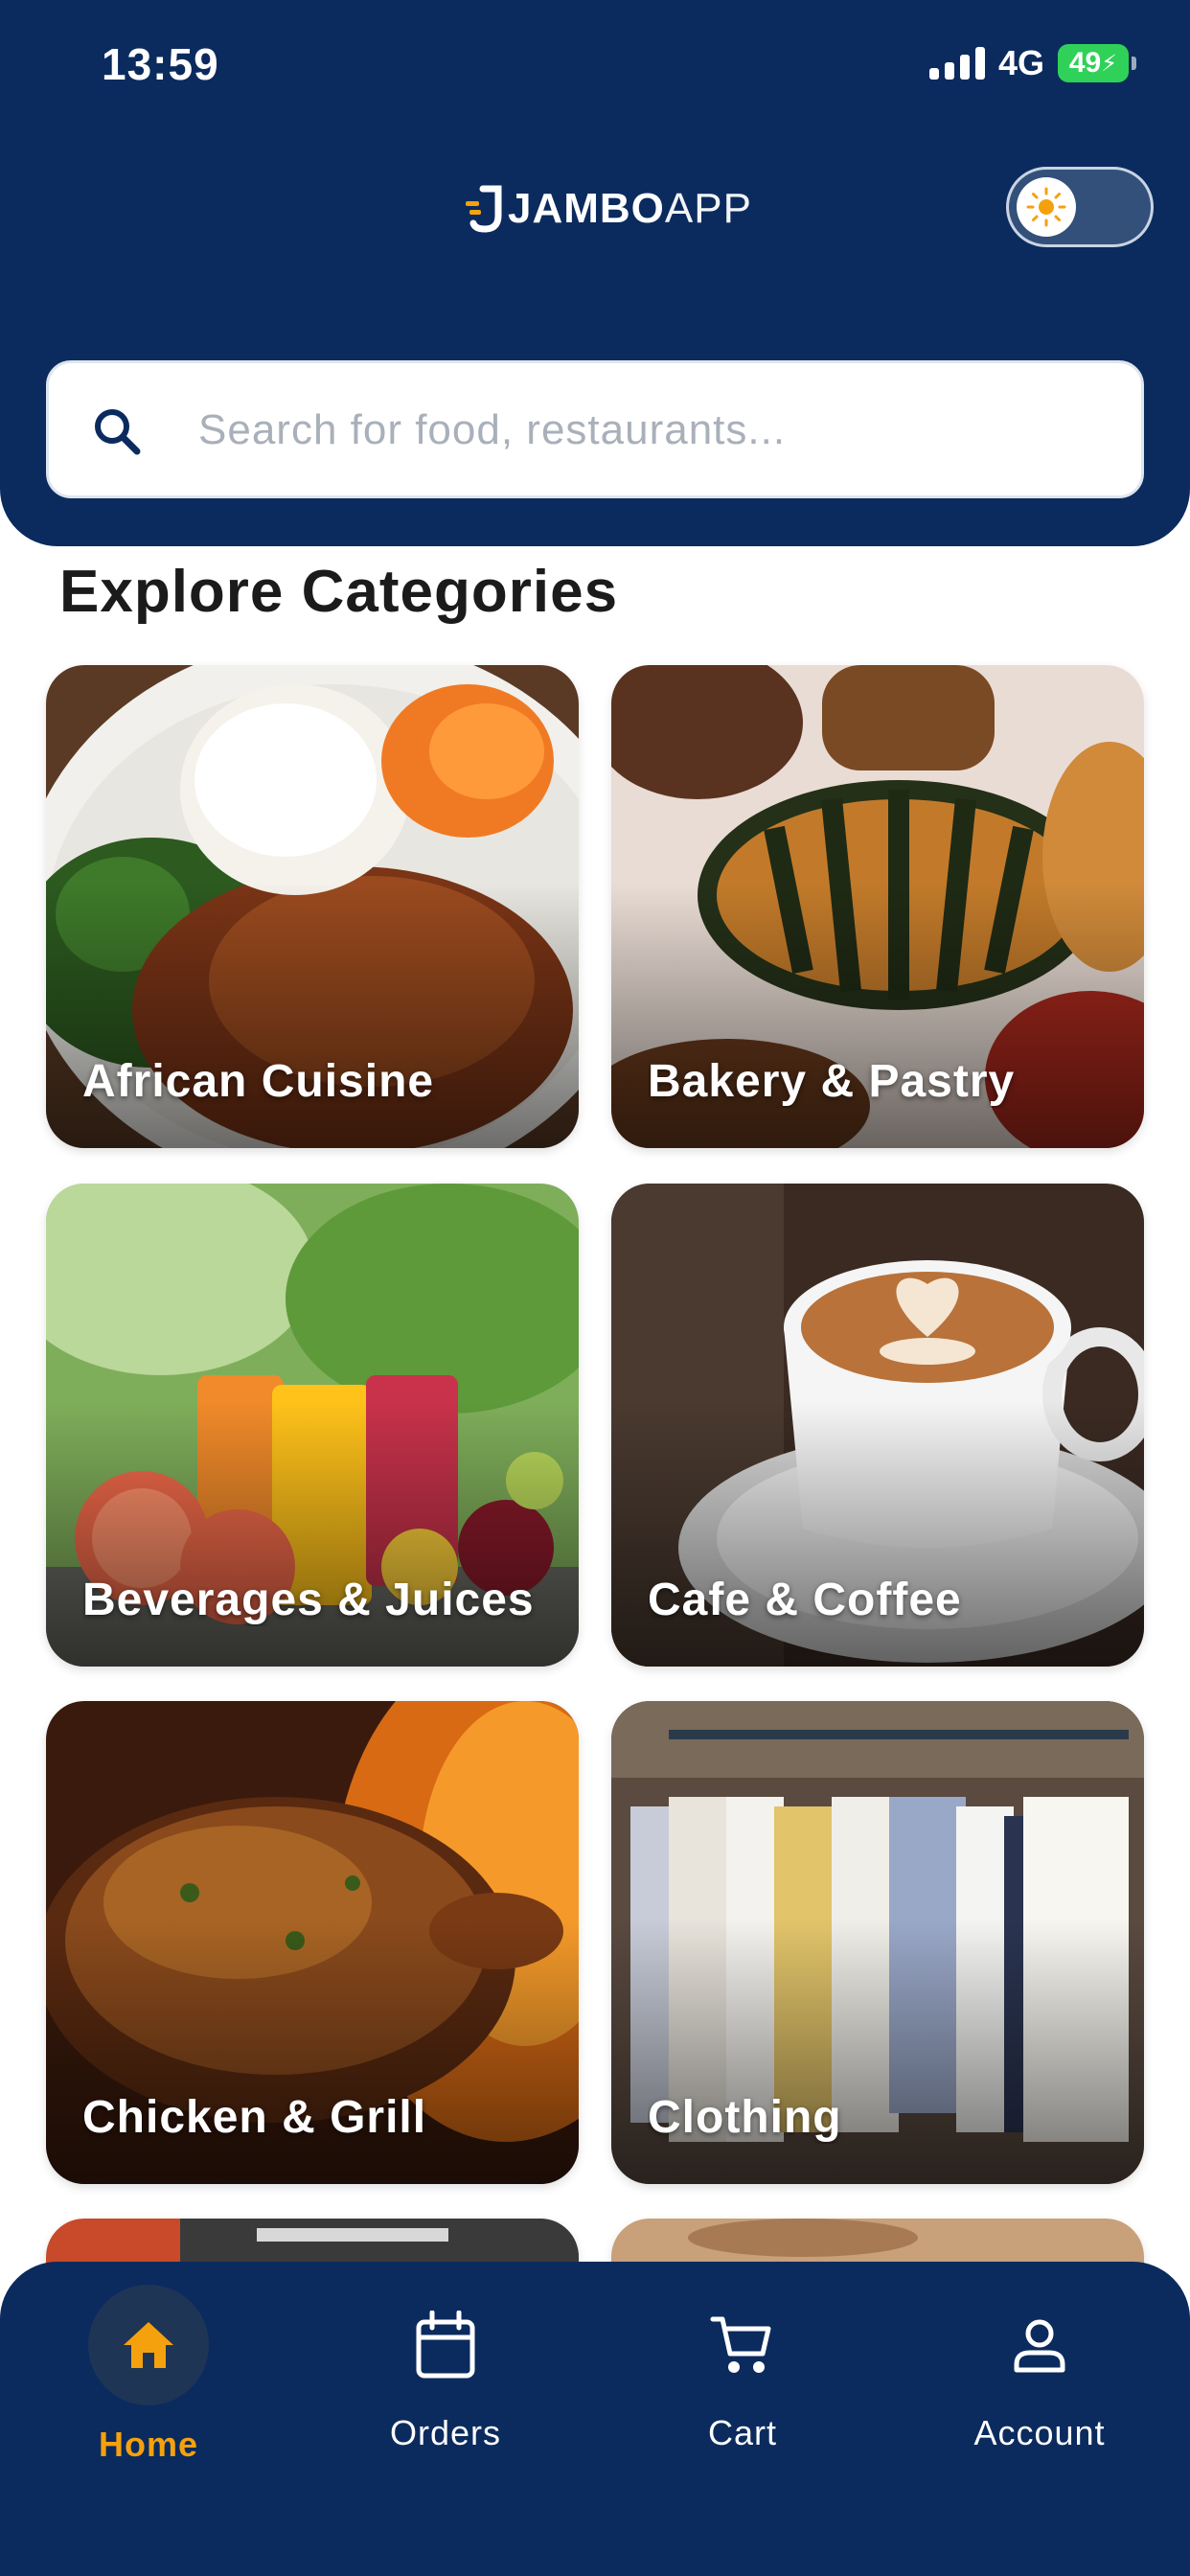 The height and width of the screenshot is (2576, 1190). What do you see at coordinates (805, 1600) in the screenshot?
I see `category-label: Cafe & Coffee` at bounding box center [805, 1600].